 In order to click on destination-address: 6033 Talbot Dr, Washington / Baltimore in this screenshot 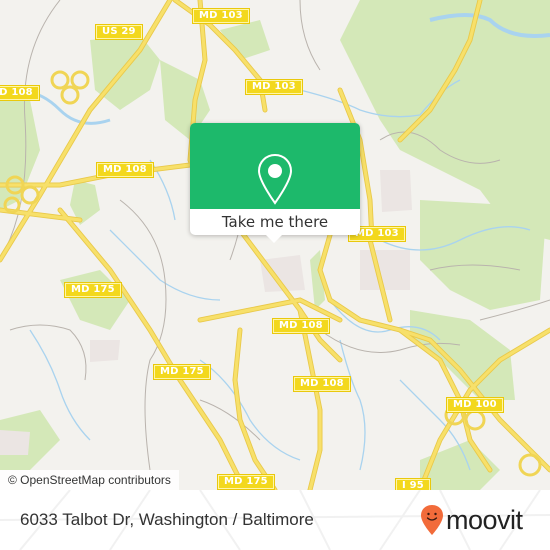, I will do `click(167, 519)`.